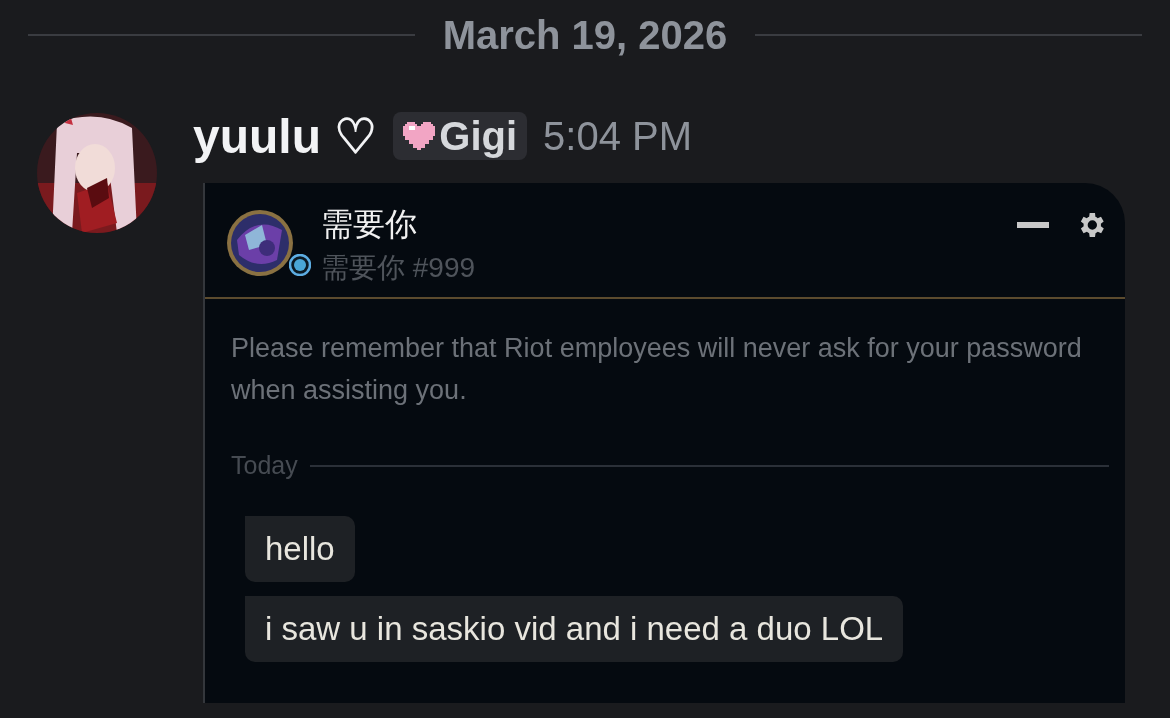 The width and height of the screenshot is (1170, 718). Describe the element at coordinates (585, 35) in the screenshot. I see `date-divider-label: March 19, 2026` at that location.